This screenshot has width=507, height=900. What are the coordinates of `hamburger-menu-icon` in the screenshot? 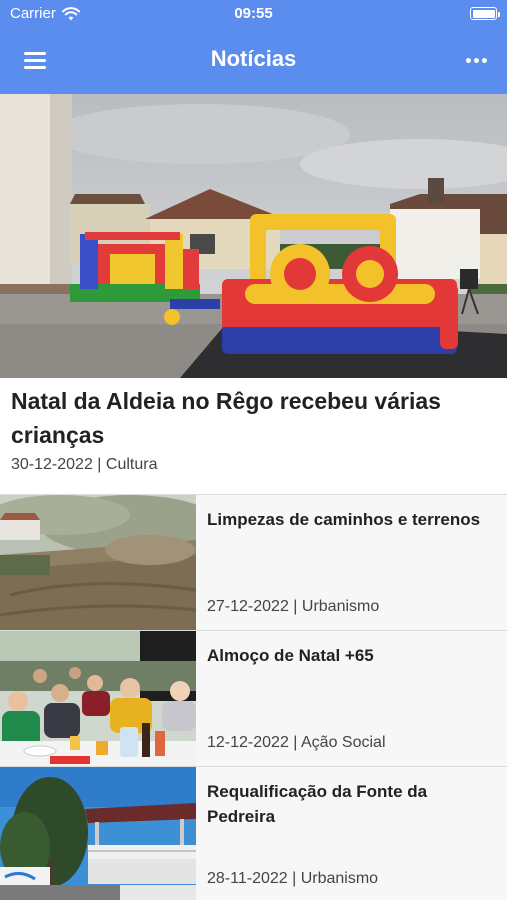 It's located at (35, 60).